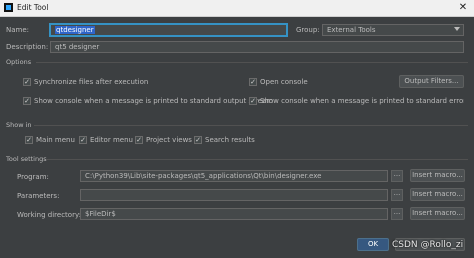 The height and width of the screenshot is (258, 474). What do you see at coordinates (26, 159) in the screenshot?
I see `tool-settings-section-title: Tool settings` at bounding box center [26, 159].